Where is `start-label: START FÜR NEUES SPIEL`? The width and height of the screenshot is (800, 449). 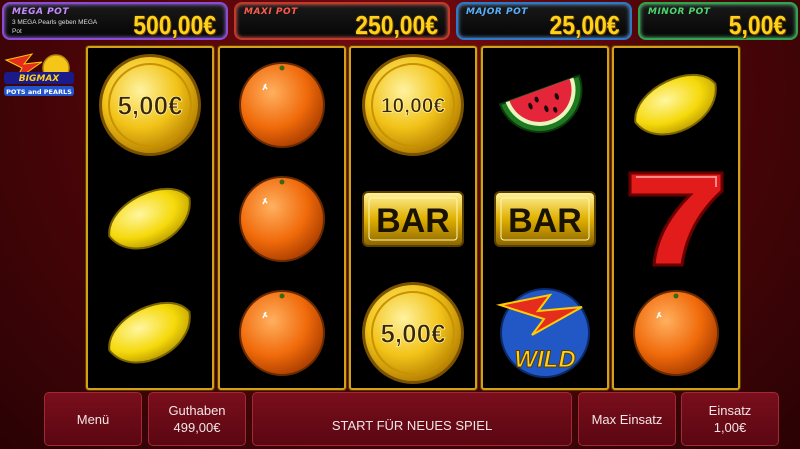
start-label: START FÜR NEUES SPIEL is located at coordinates (412, 425).